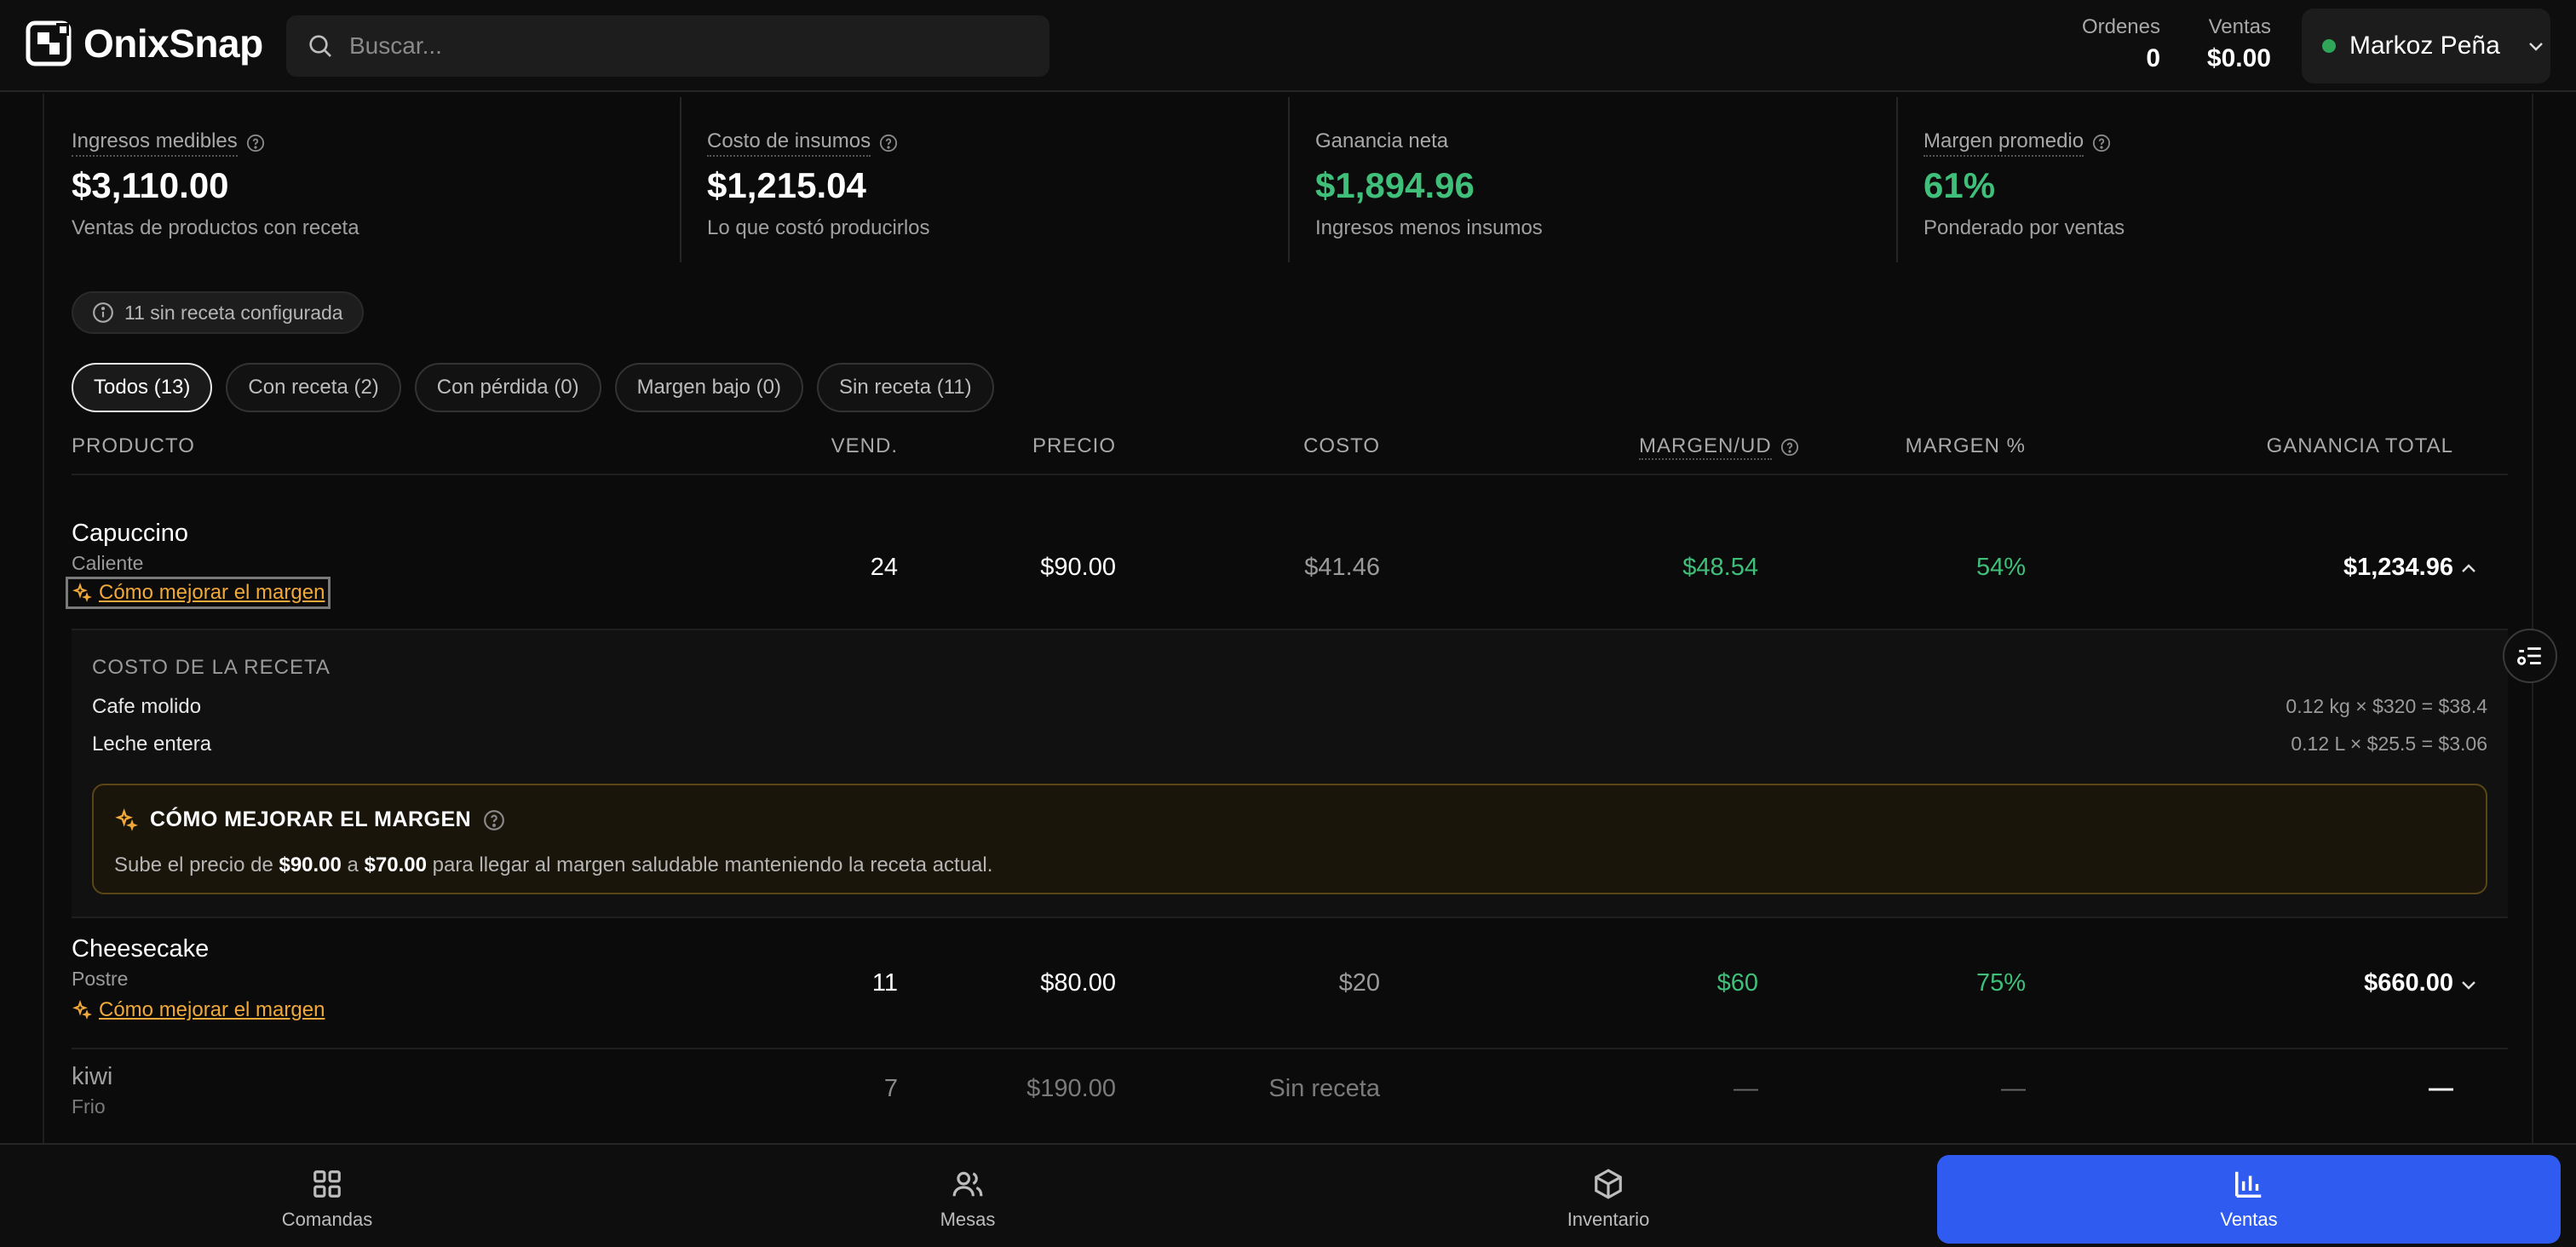 This screenshot has width=2576, height=1247. What do you see at coordinates (152, 745) in the screenshot?
I see `ingredient-name: Leche entera` at bounding box center [152, 745].